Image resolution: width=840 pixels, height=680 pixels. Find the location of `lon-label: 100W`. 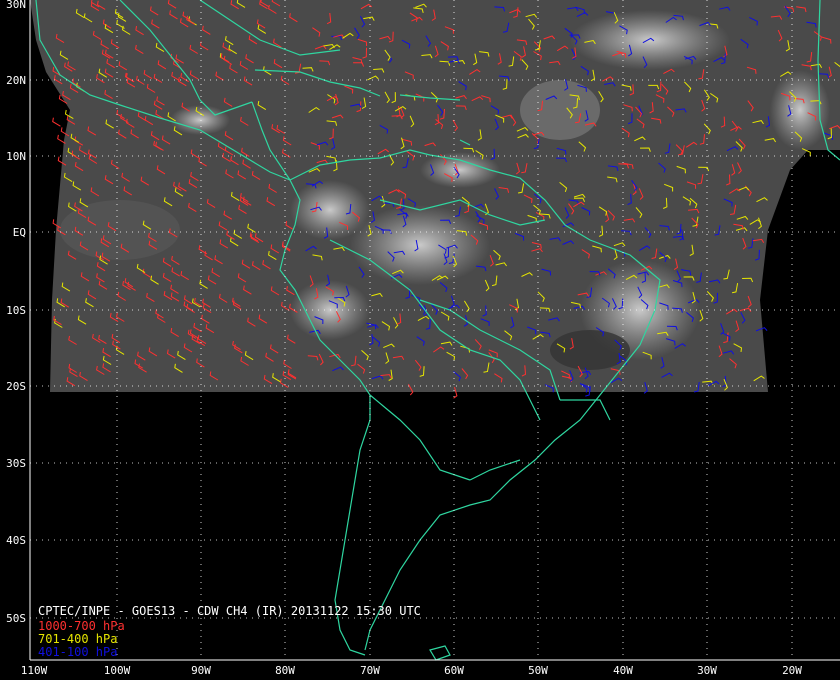

lon-label: 100W is located at coordinates (117, 670).